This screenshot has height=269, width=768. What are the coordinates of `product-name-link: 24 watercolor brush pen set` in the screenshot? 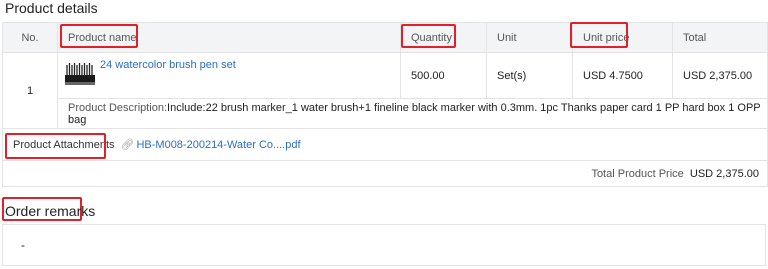 It's located at (168, 65).